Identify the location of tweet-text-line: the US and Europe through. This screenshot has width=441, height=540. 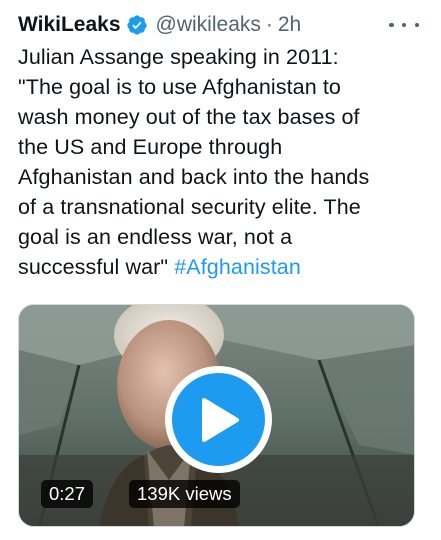
(150, 147).